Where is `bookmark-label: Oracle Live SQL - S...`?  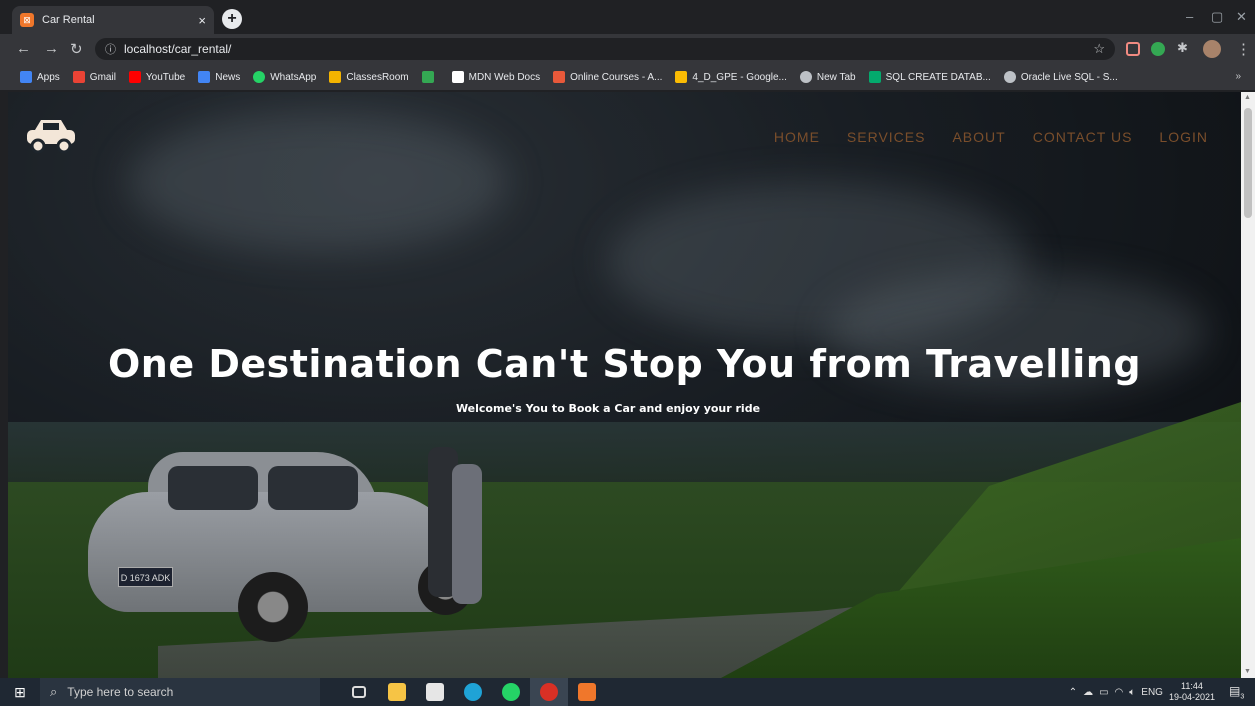
bookmark-label: Oracle Live SQL - S... is located at coordinates (1069, 77).